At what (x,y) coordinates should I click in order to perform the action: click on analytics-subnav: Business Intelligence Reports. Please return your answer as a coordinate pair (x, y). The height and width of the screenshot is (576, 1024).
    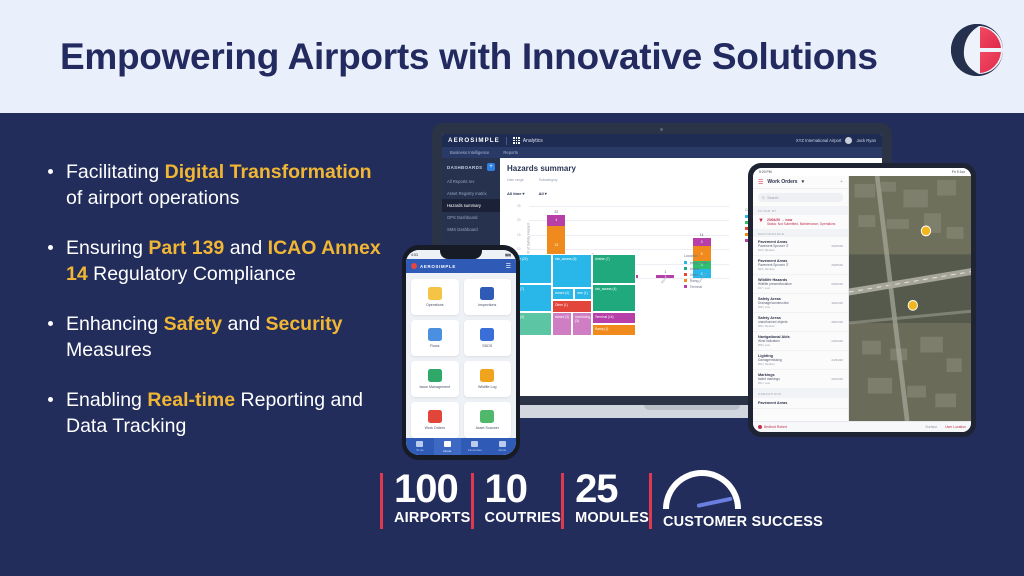
    Looking at the image, I should click on (662, 152).